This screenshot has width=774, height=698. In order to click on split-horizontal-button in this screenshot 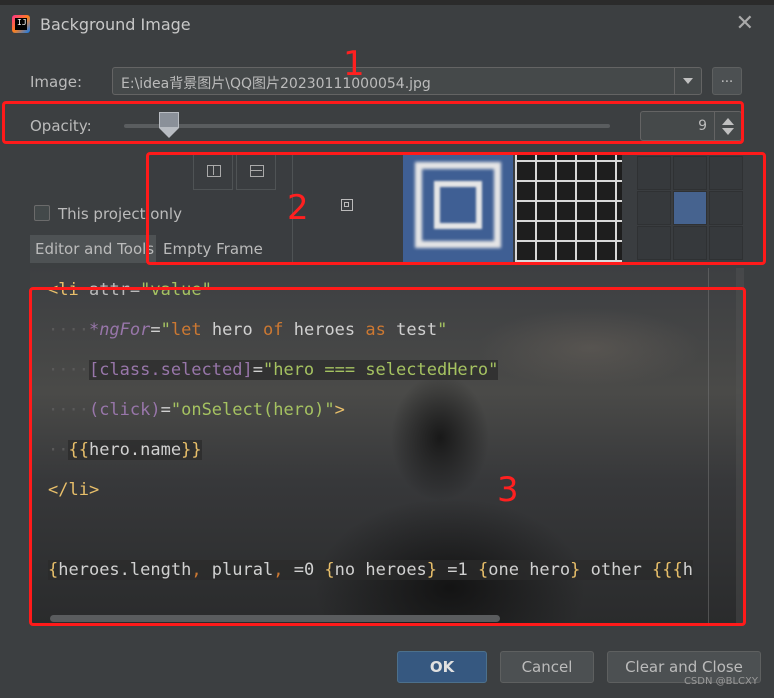, I will do `click(256, 171)`.